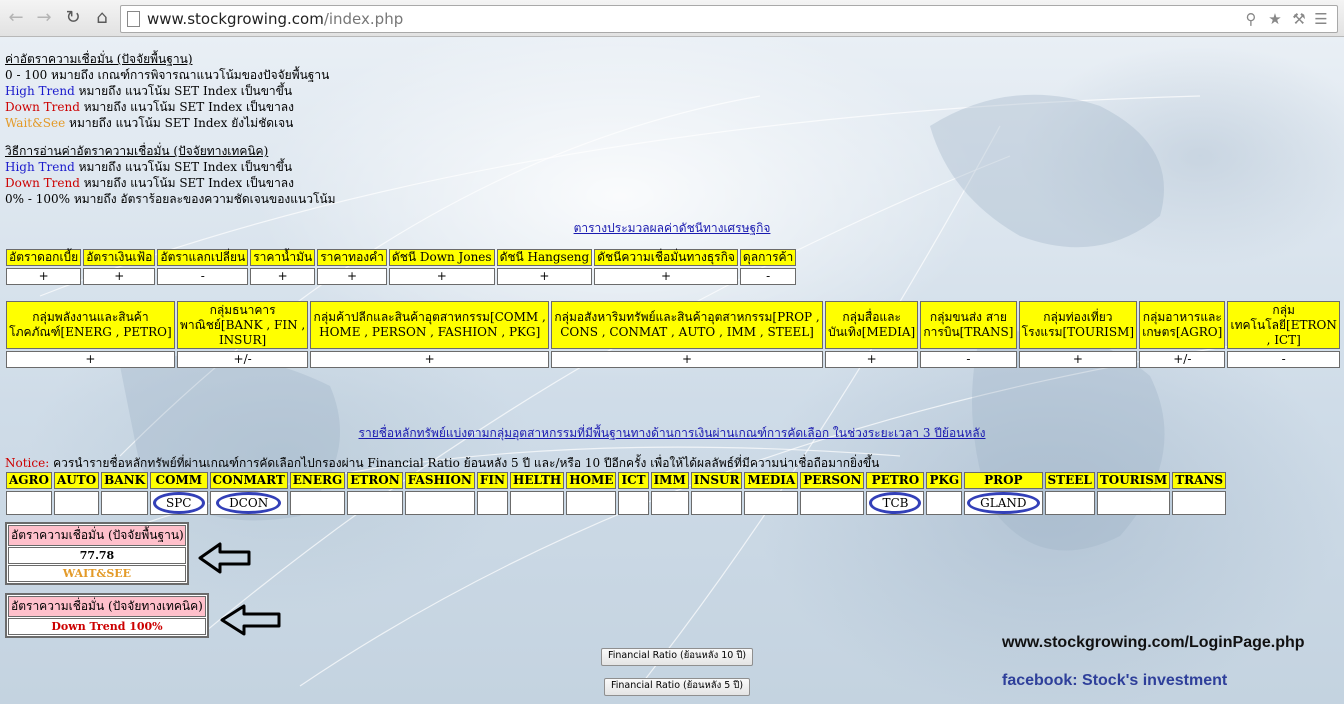 This screenshot has width=1344, height=704. I want to click on url-path: /index.php, so click(363, 19).